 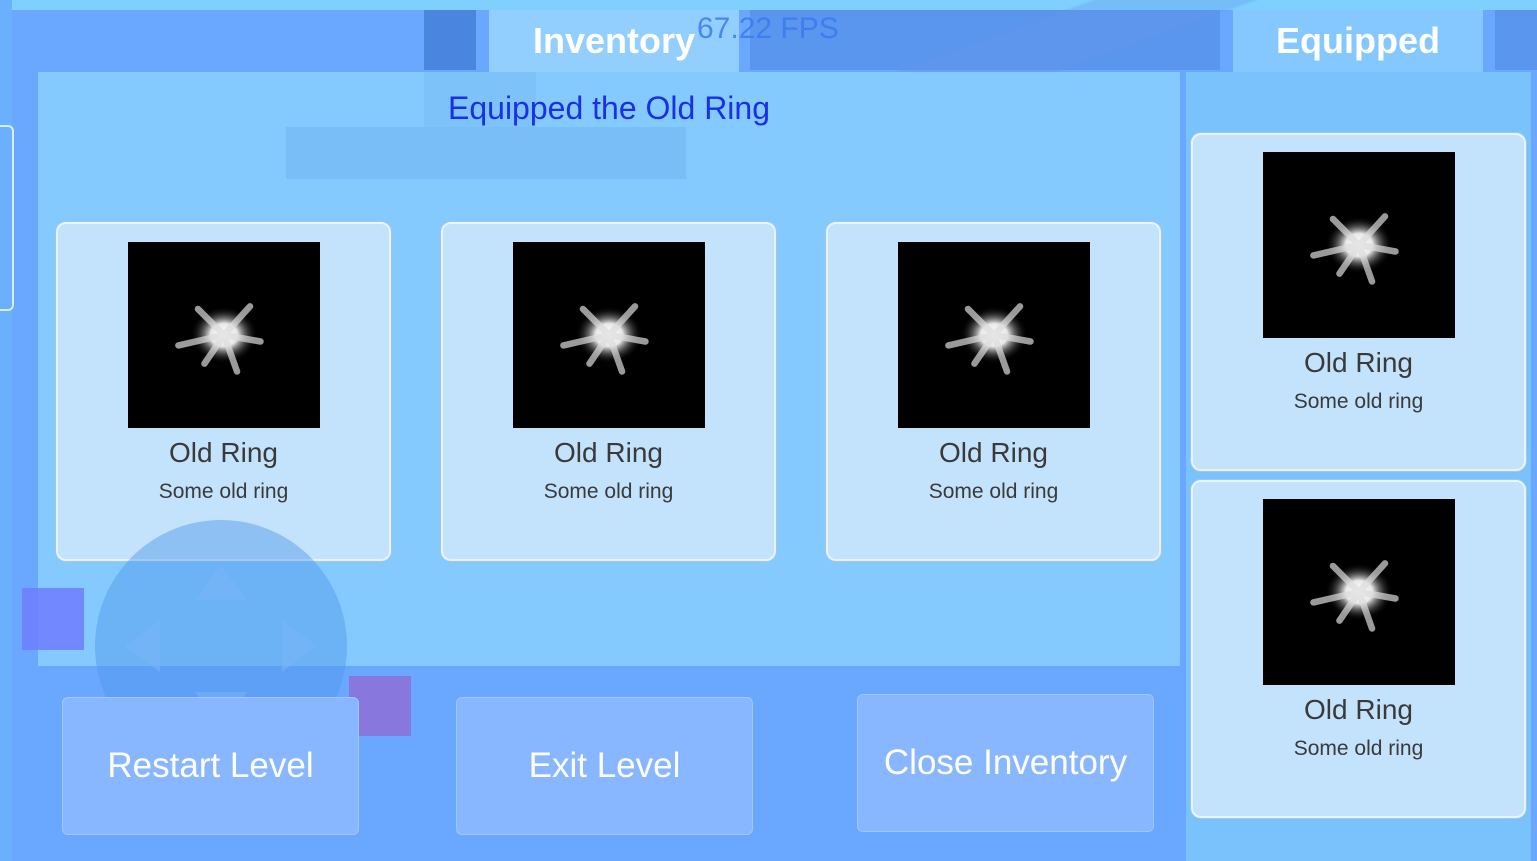 I want to click on close-inventory-button: Close Inventory, so click(x=1005, y=763).